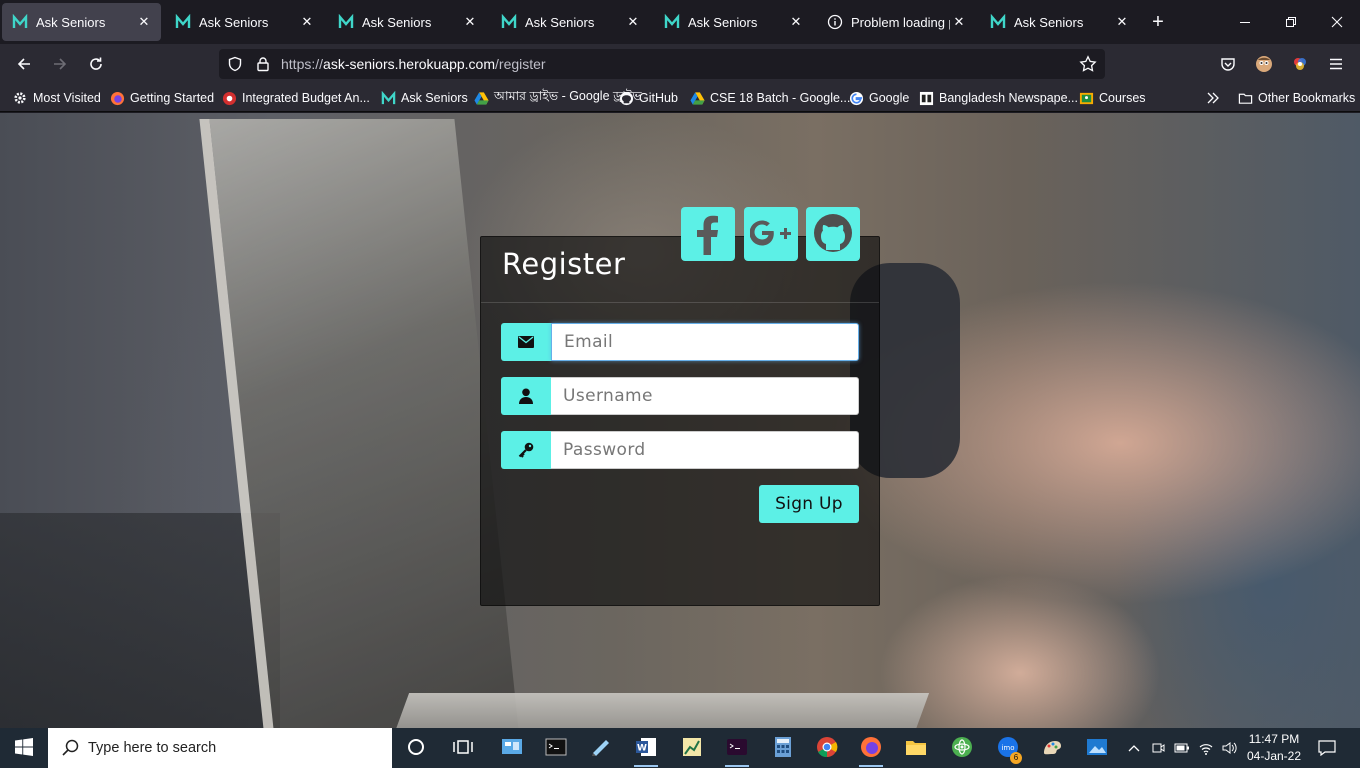 The height and width of the screenshot is (768, 1360). Describe the element at coordinates (302, 64) in the screenshot. I see `url-scheme: https://` at that location.